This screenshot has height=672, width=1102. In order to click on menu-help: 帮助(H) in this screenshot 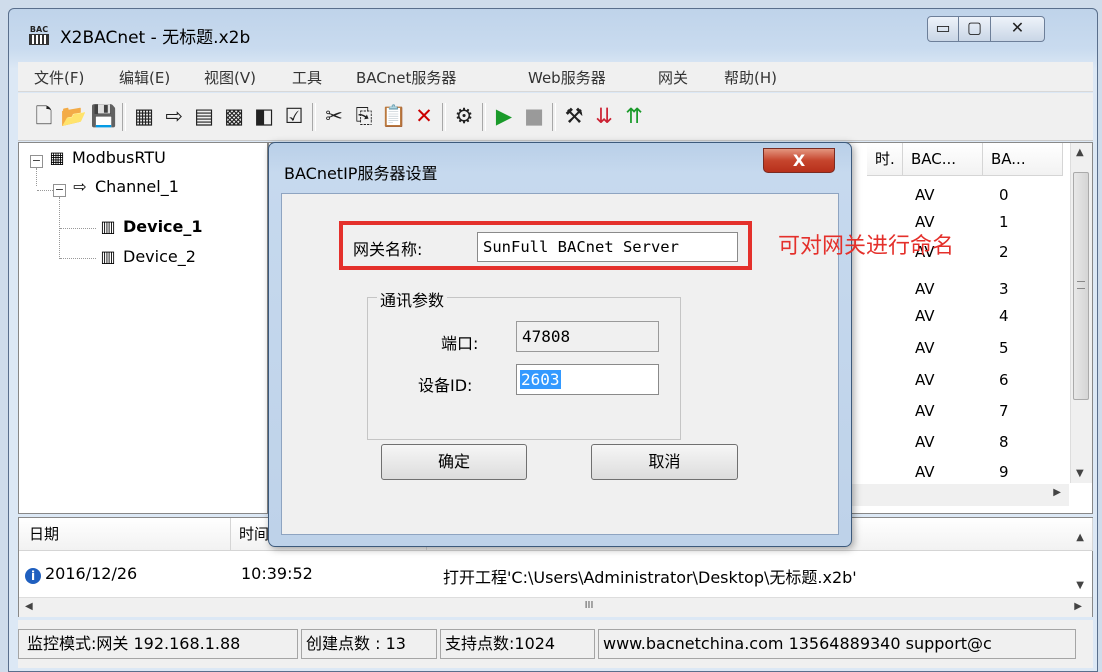, I will do `click(750, 77)`.